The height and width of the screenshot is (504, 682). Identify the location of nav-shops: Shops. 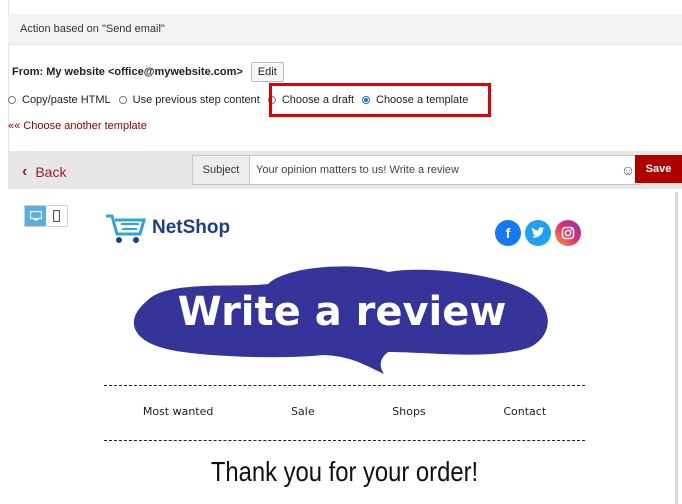
(408, 411).